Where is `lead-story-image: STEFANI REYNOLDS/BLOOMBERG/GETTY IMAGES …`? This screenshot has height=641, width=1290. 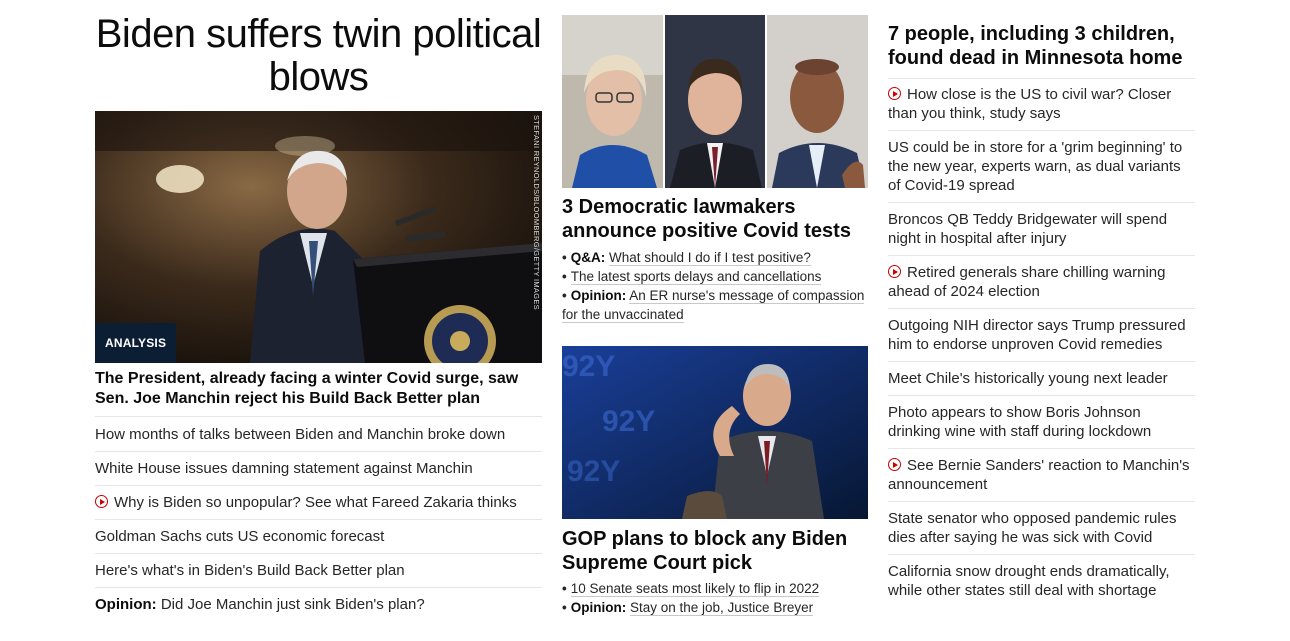 lead-story-image: STEFANI REYNOLDS/BLOOMBERG/GETTY IMAGES … is located at coordinates (318, 237).